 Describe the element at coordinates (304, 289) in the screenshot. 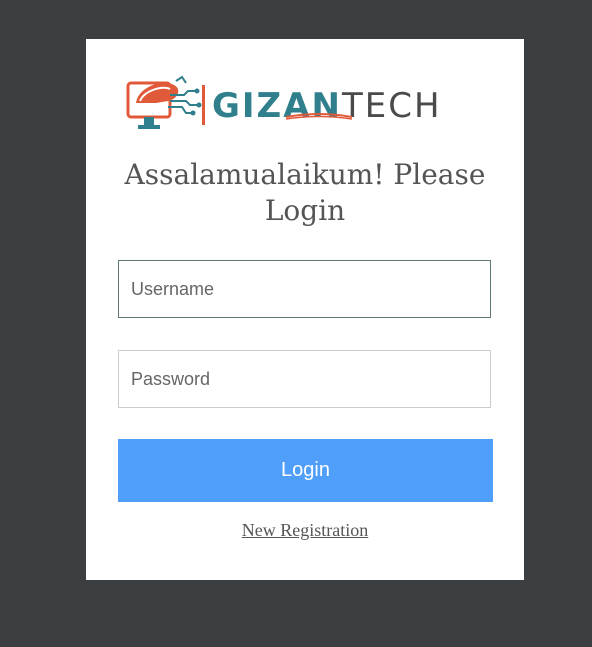

I see `username-input` at that location.